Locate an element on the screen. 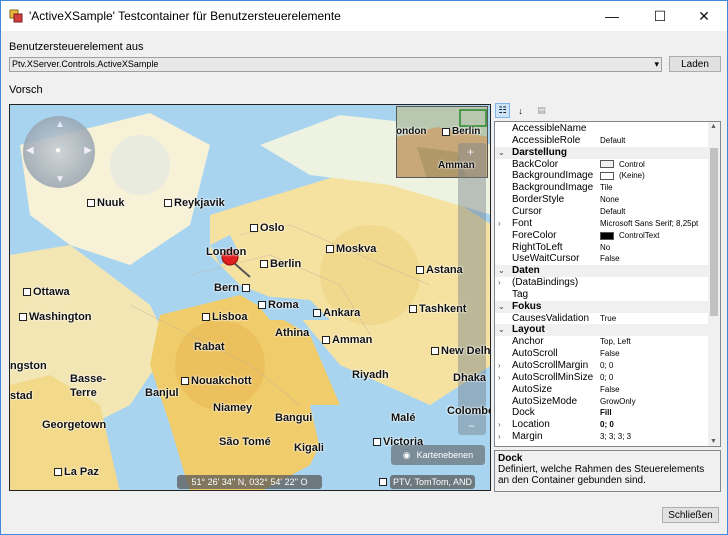 The height and width of the screenshot is (535, 728). property-category: ⌄ Layout is located at coordinates (602, 330).